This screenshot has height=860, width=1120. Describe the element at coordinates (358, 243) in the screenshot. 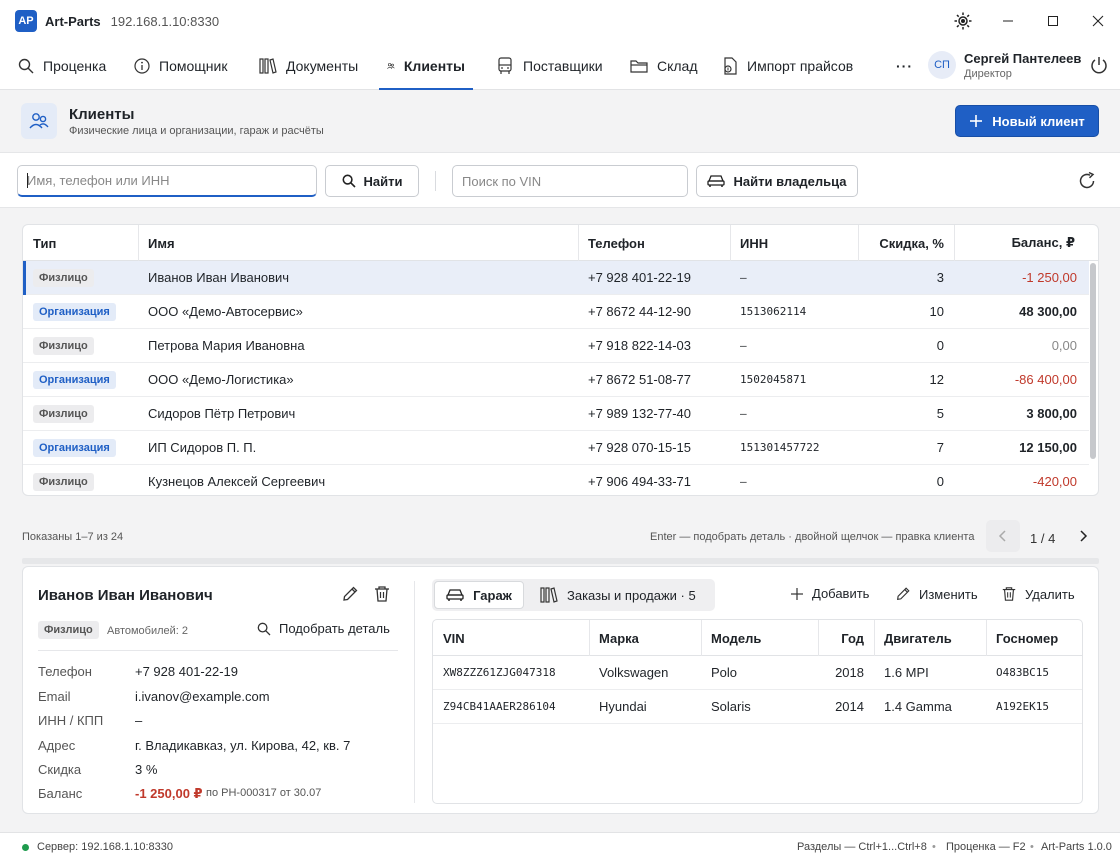

I see `column-header-name: Имя` at that location.